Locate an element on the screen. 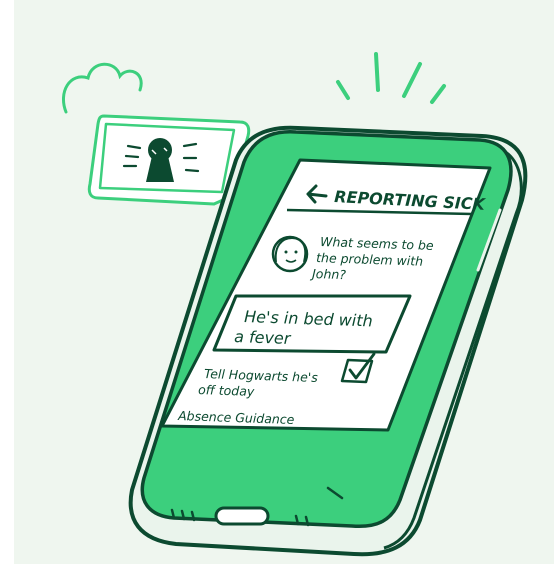 Image resolution: width=554 pixels, height=564 pixels. charging-port-icon is located at coordinates (242, 516).